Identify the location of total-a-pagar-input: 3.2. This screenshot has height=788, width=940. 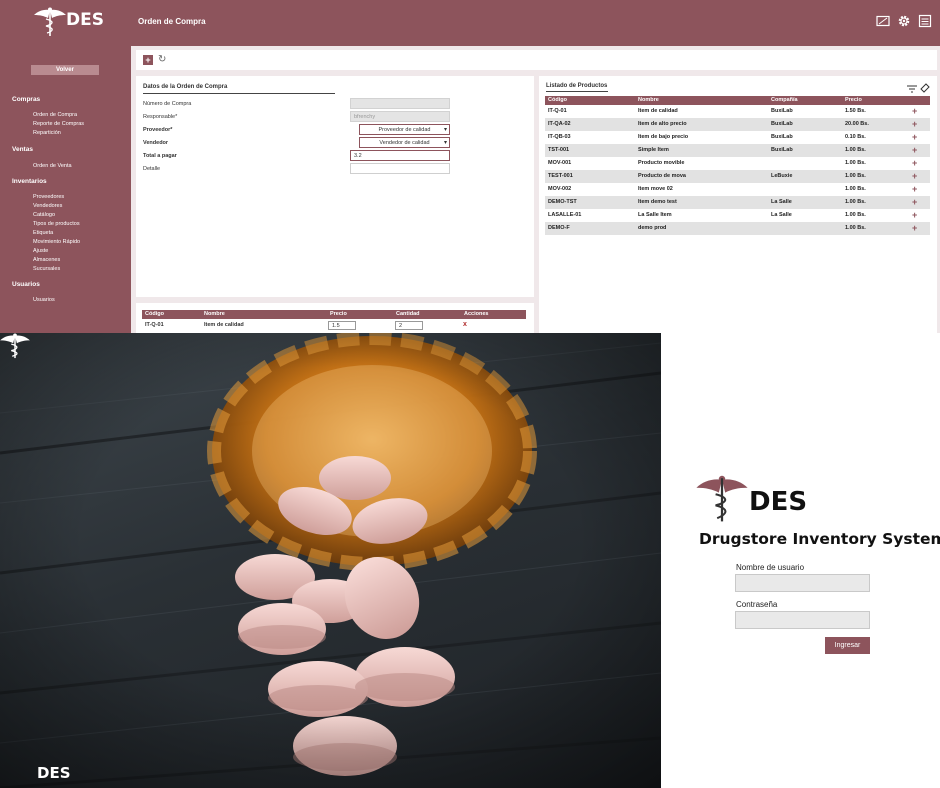
(400, 155).